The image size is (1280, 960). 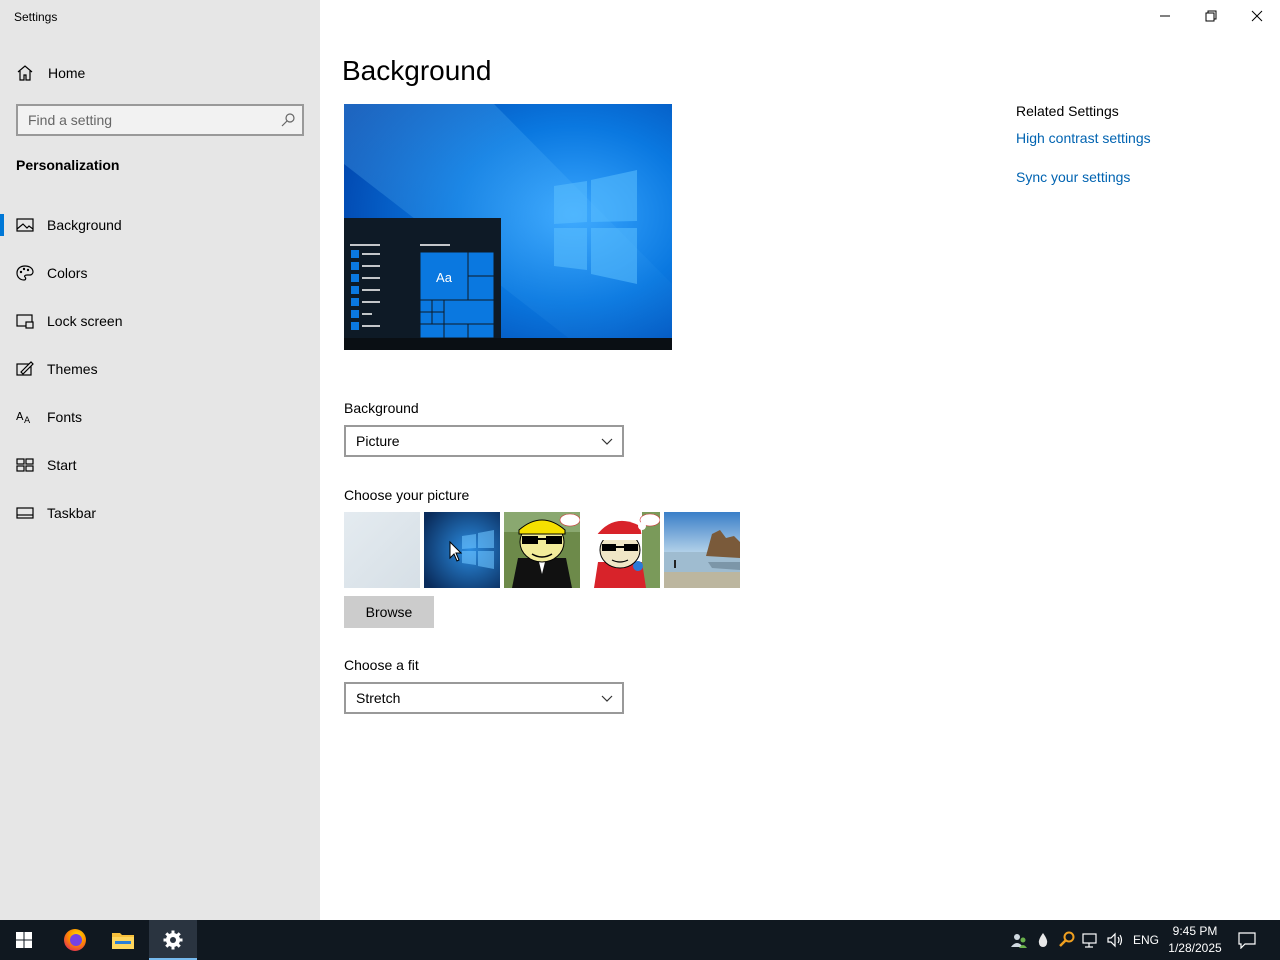 What do you see at coordinates (25, 321) in the screenshot?
I see `lock-screen-icon` at bounding box center [25, 321].